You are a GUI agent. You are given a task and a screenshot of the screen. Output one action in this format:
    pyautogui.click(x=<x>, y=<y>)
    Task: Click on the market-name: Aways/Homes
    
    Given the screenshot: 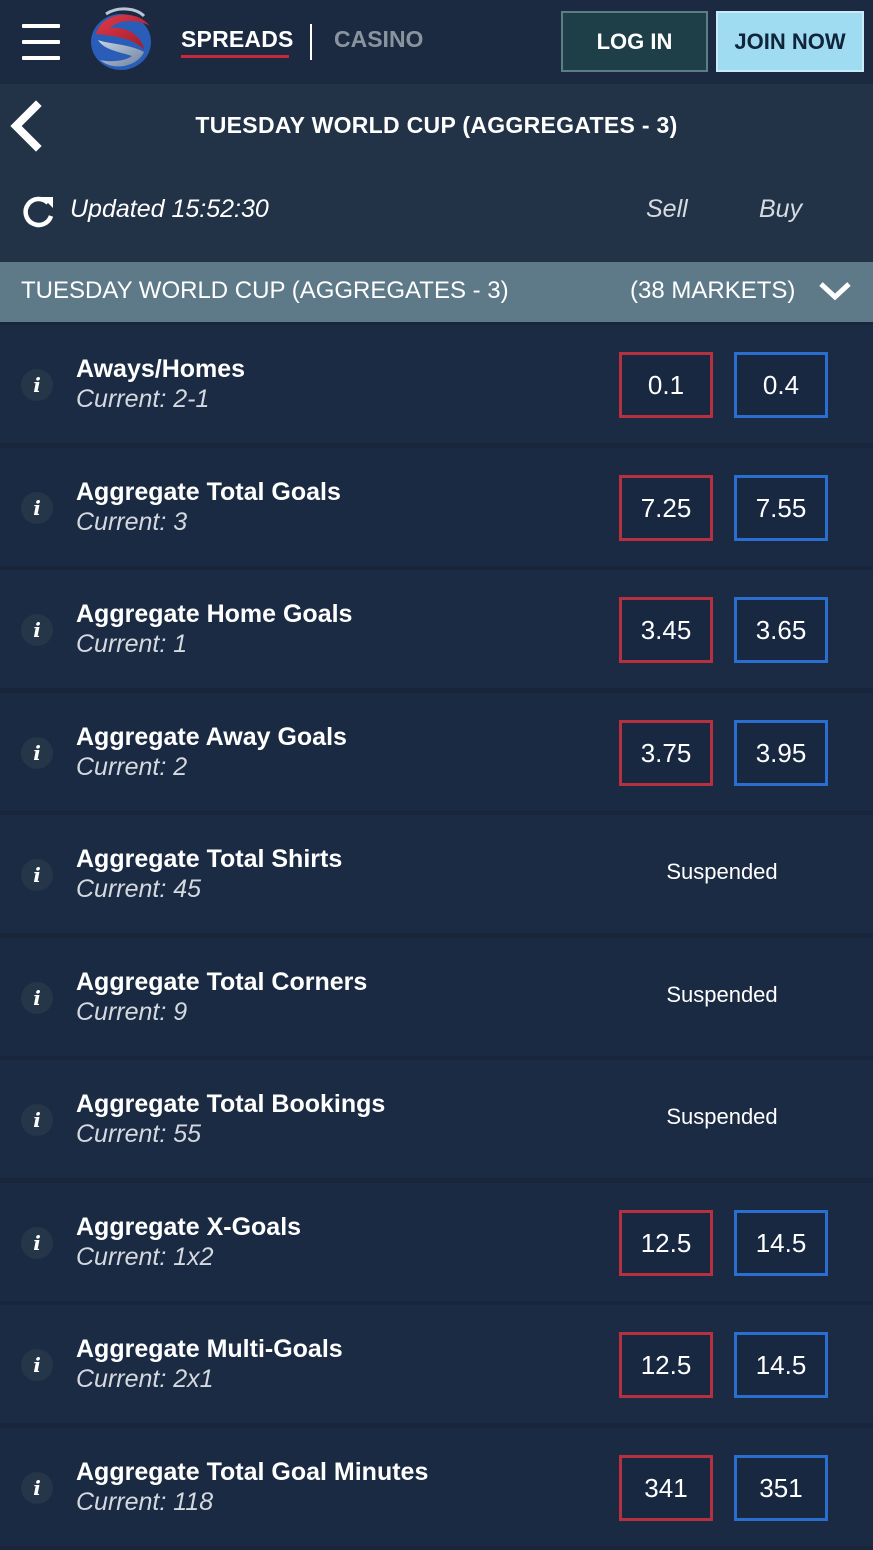 What is the action you would take?
    pyautogui.click(x=161, y=369)
    